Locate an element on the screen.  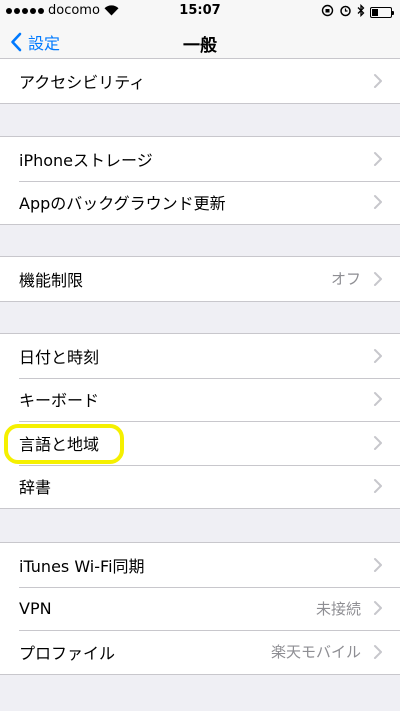
row-accessibility: アクセシビリティ is located at coordinates (200, 81).